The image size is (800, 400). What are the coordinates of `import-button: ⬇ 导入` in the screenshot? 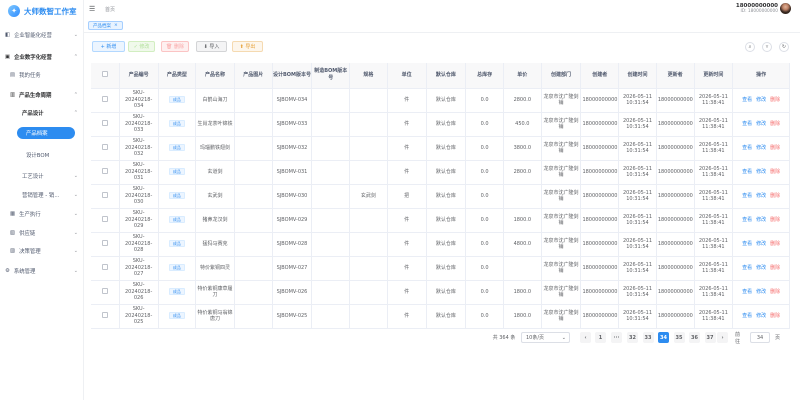 It's located at (211, 46).